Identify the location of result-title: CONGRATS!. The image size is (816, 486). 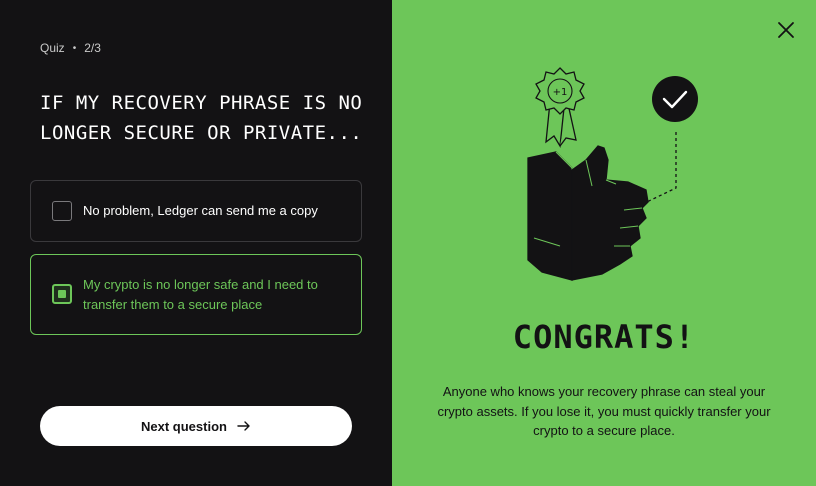
(604, 337).